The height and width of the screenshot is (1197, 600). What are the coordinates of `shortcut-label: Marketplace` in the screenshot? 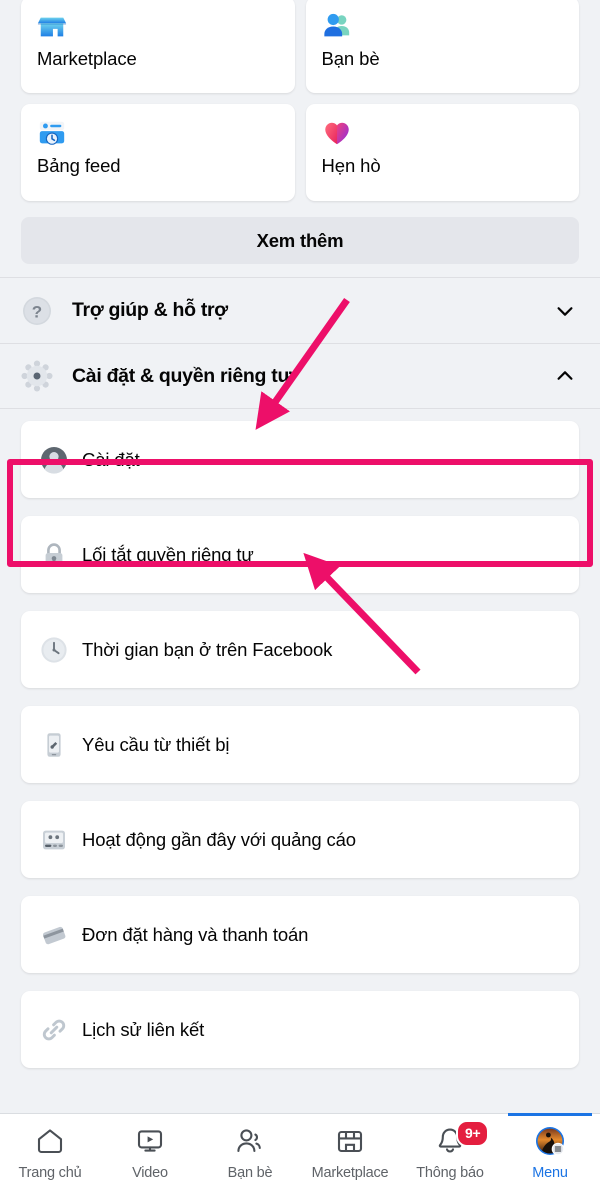 It's located at (87, 58).